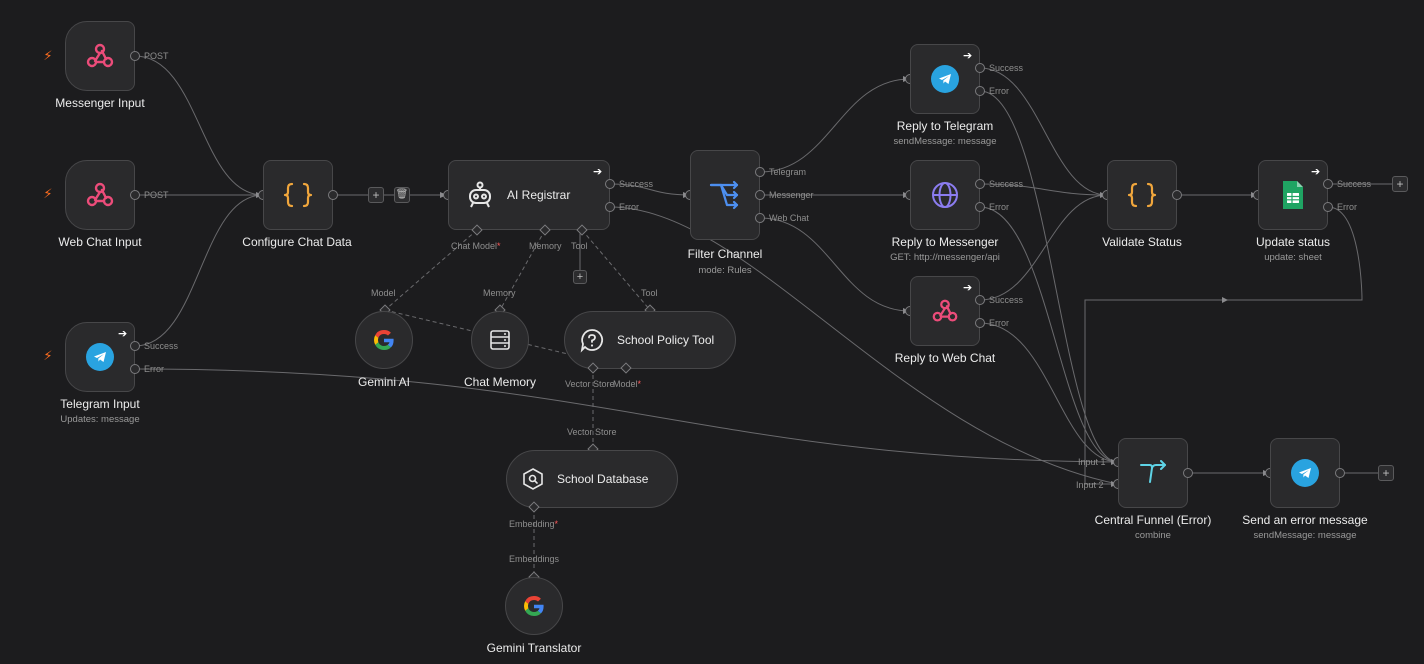 The image size is (1424, 664). What do you see at coordinates (1305, 520) in the screenshot?
I see `send-error-title: Send an error message` at bounding box center [1305, 520].